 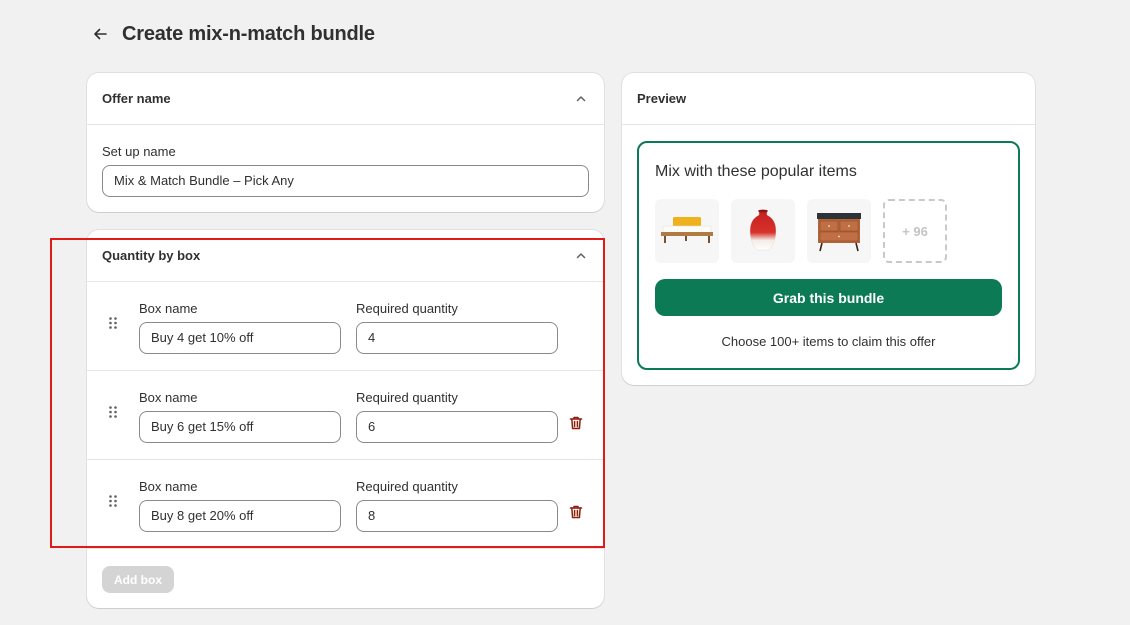 What do you see at coordinates (248, 33) in the screenshot?
I see `page-title: Create mix-n-match bundle` at bounding box center [248, 33].